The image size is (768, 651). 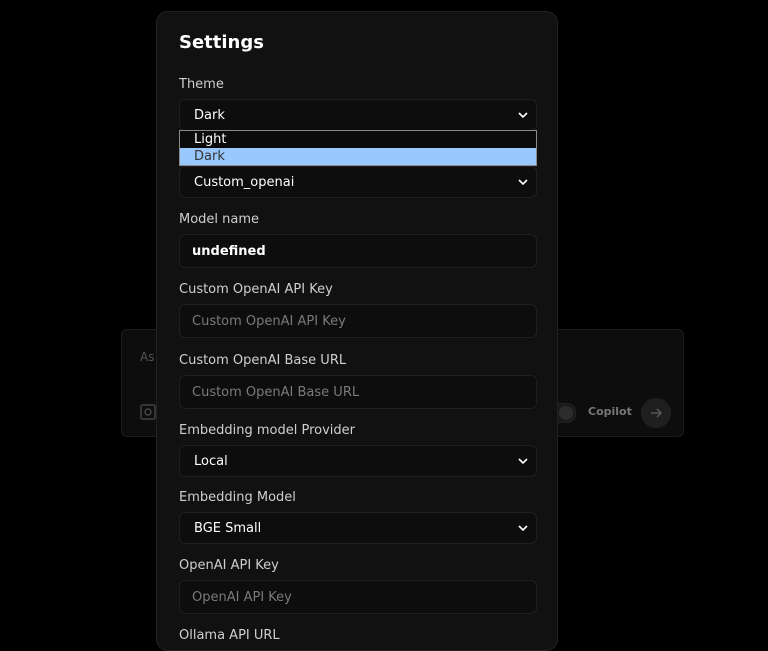 What do you see at coordinates (221, 42) in the screenshot?
I see `settings-title: Settings` at bounding box center [221, 42].